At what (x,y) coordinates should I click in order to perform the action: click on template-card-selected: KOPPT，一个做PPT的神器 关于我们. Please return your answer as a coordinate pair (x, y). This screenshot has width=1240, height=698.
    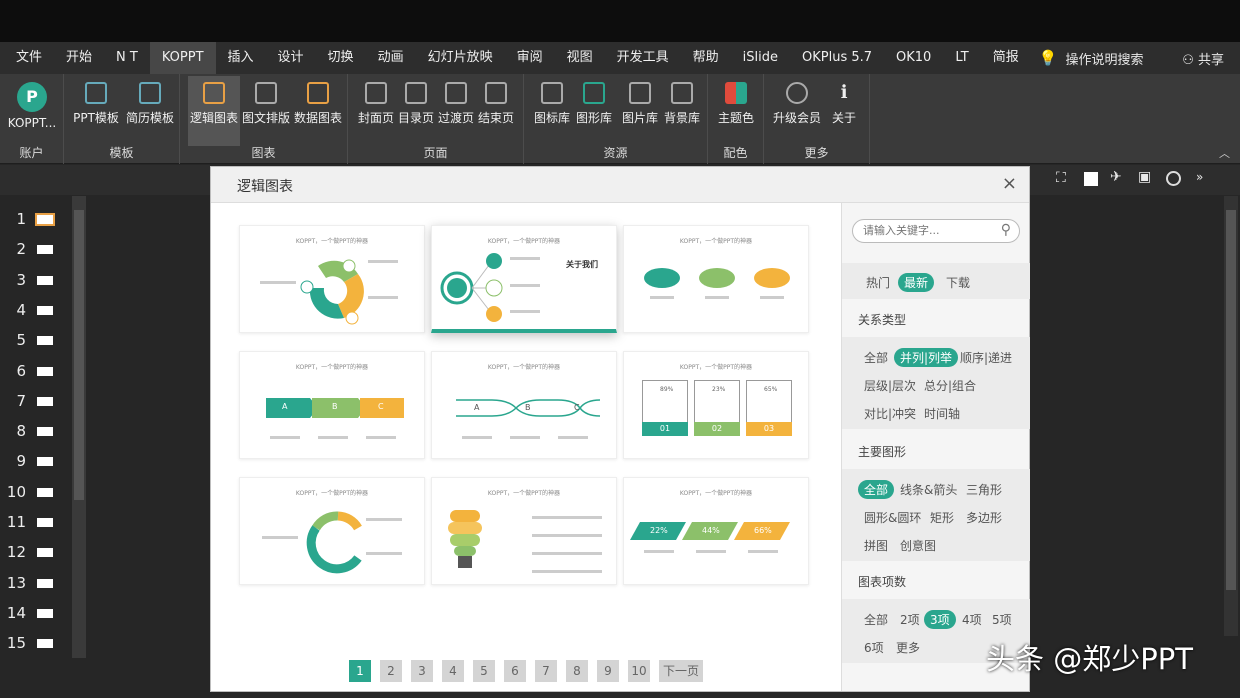
    Looking at the image, I should click on (524, 279).